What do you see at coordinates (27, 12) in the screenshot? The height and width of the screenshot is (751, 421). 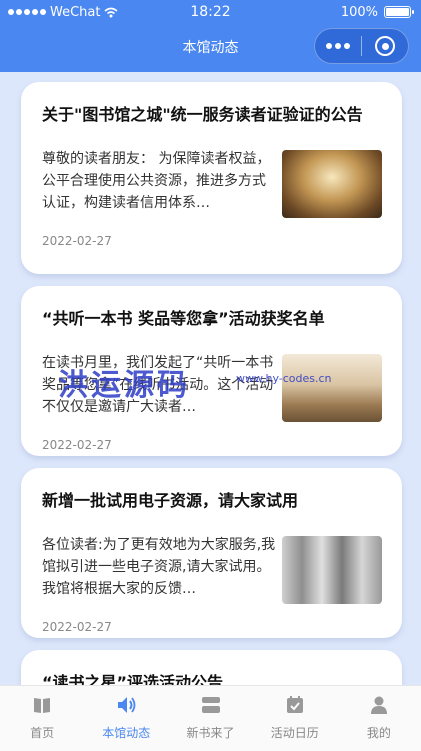 I see `signal-icon` at bounding box center [27, 12].